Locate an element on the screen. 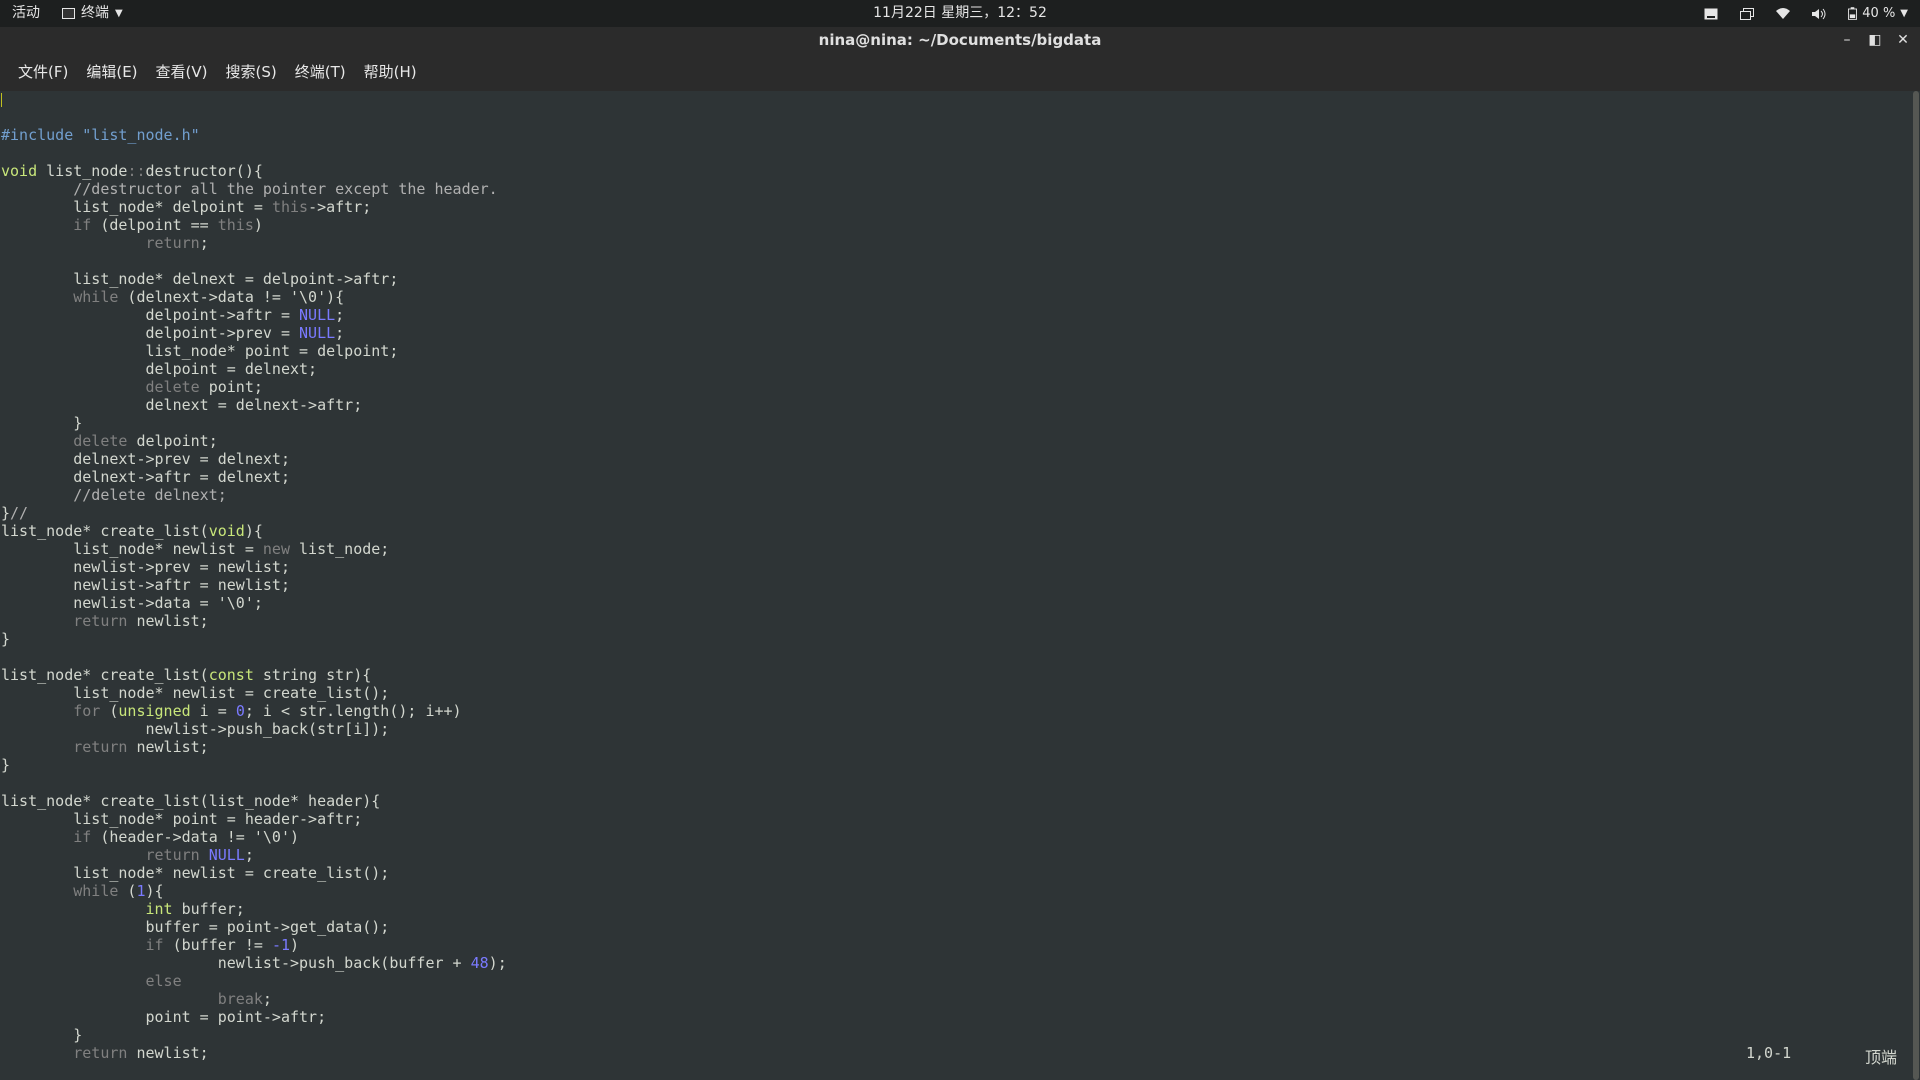  menu-bar: 文件(F) 编辑(E) 查看(V) 搜索(S) 终端(T) 帮助(H) is located at coordinates (960, 72).